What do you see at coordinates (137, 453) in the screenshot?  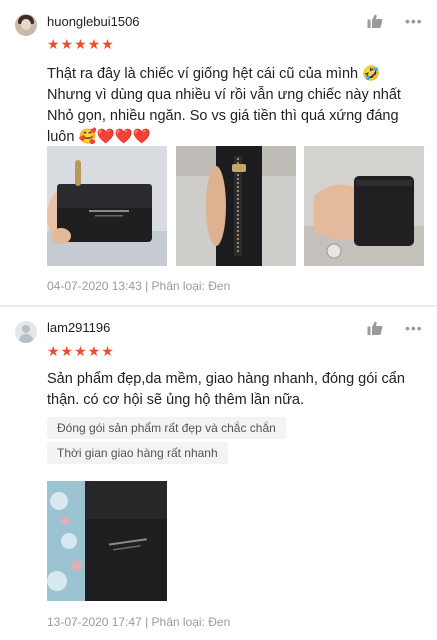 I see `review-tag: Thời gian giao hàng rất nhanh` at bounding box center [137, 453].